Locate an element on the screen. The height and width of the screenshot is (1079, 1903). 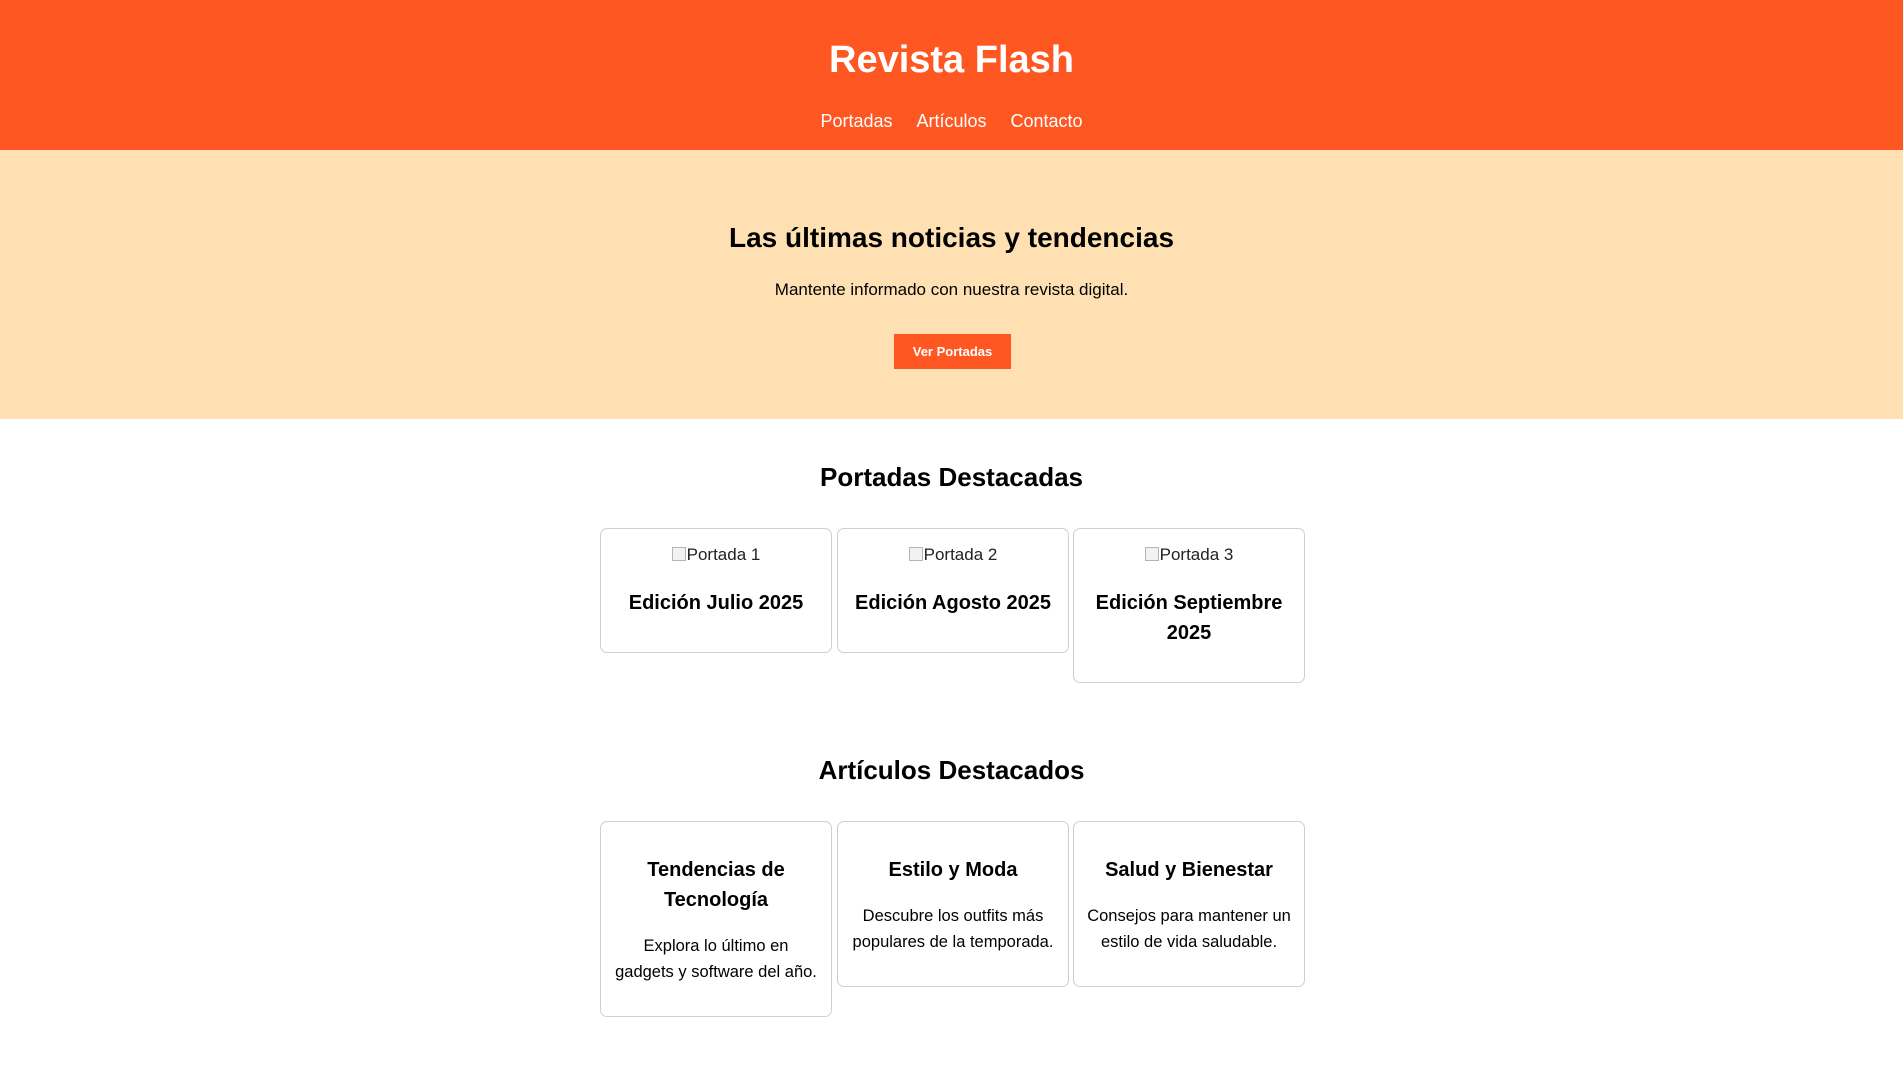
main-nav: Portadas Artículos Contacto is located at coordinates (951, 121).